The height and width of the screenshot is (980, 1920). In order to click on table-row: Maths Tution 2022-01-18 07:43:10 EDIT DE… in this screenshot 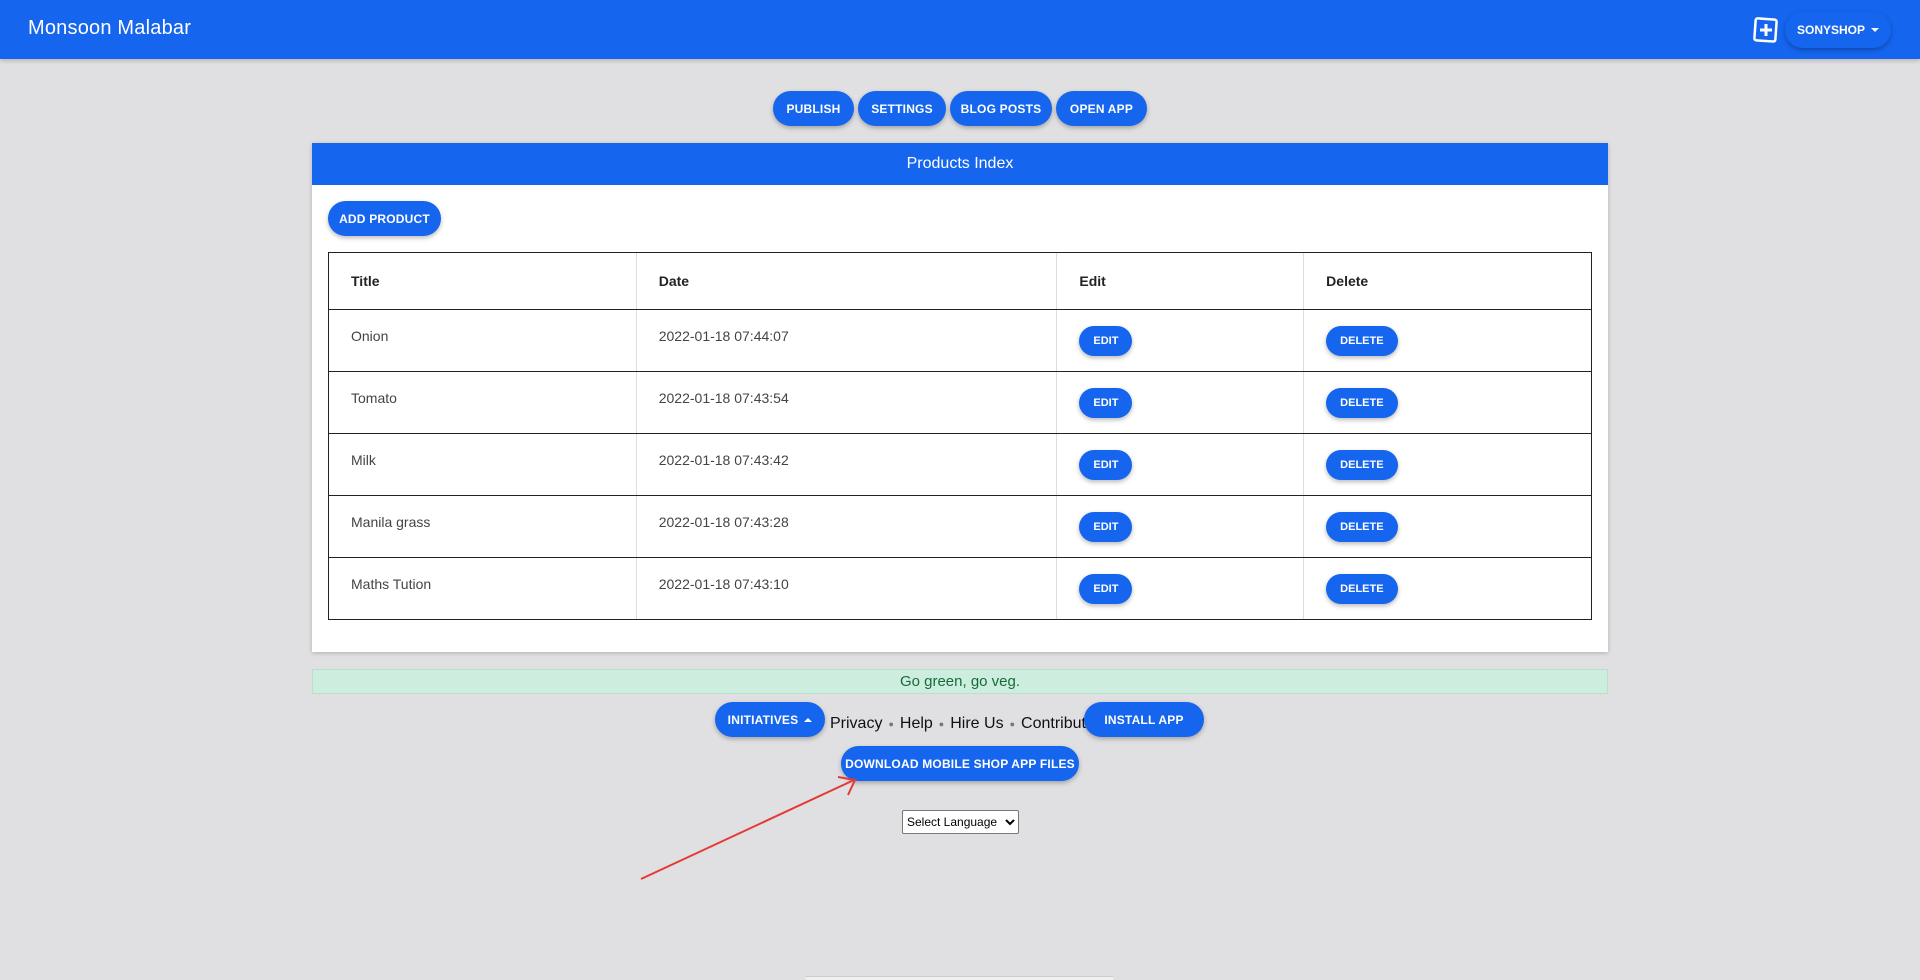, I will do `click(960, 588)`.